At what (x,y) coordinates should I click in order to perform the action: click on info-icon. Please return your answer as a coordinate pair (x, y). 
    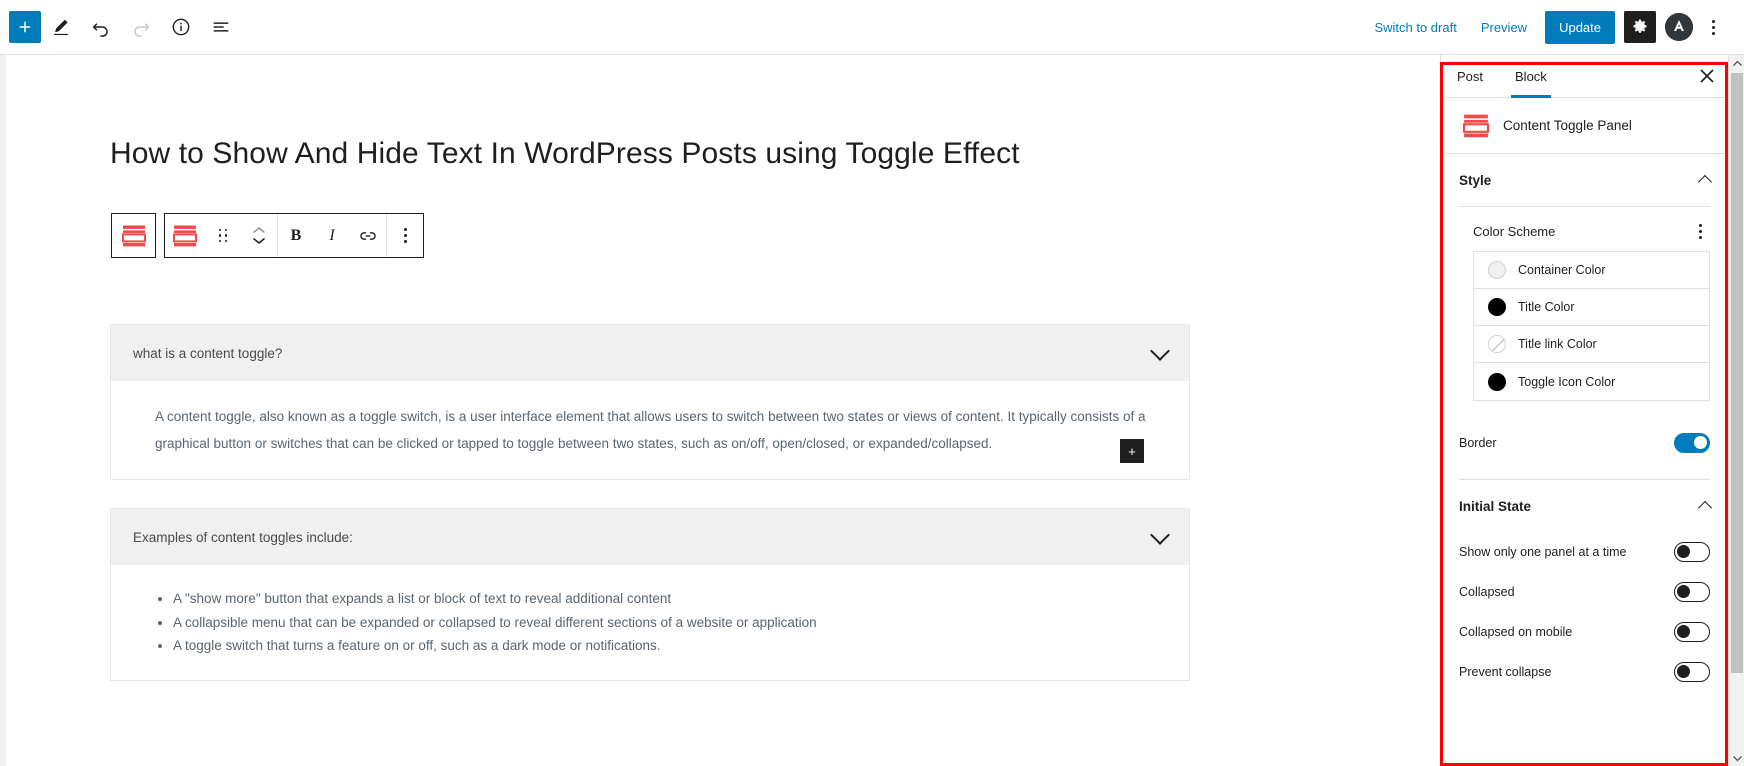
    Looking at the image, I should click on (181, 27).